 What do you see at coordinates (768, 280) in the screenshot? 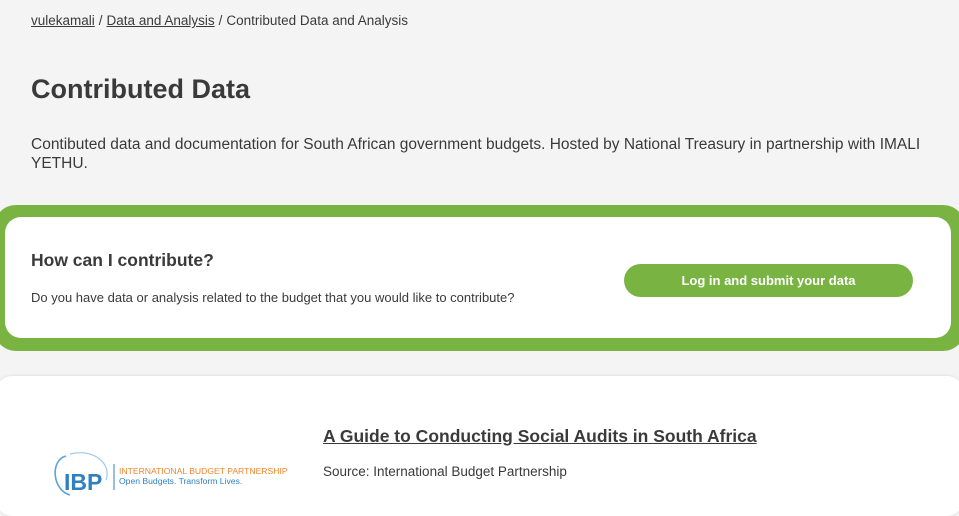
I see `submit-data-button: Log in and submit your data` at bounding box center [768, 280].